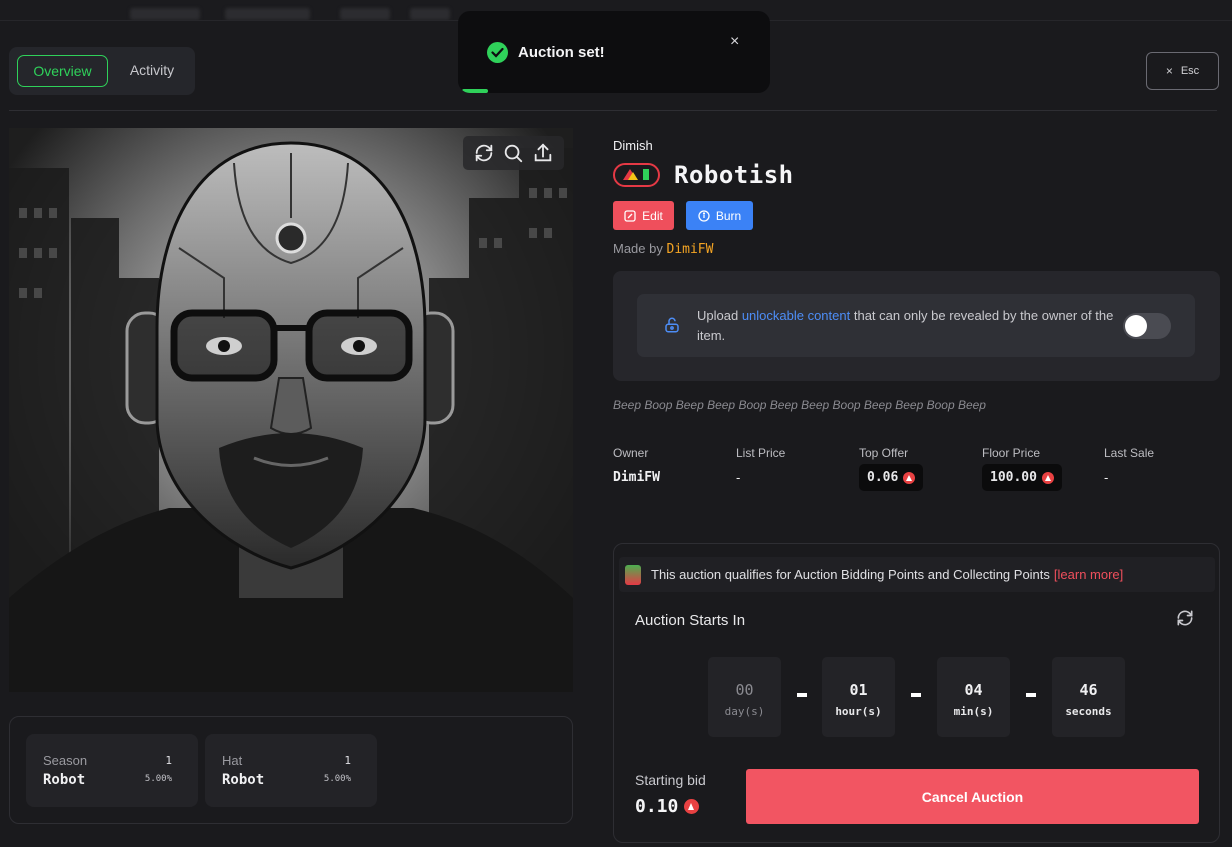  I want to click on made-by: Made by DimiFW, so click(663, 249).